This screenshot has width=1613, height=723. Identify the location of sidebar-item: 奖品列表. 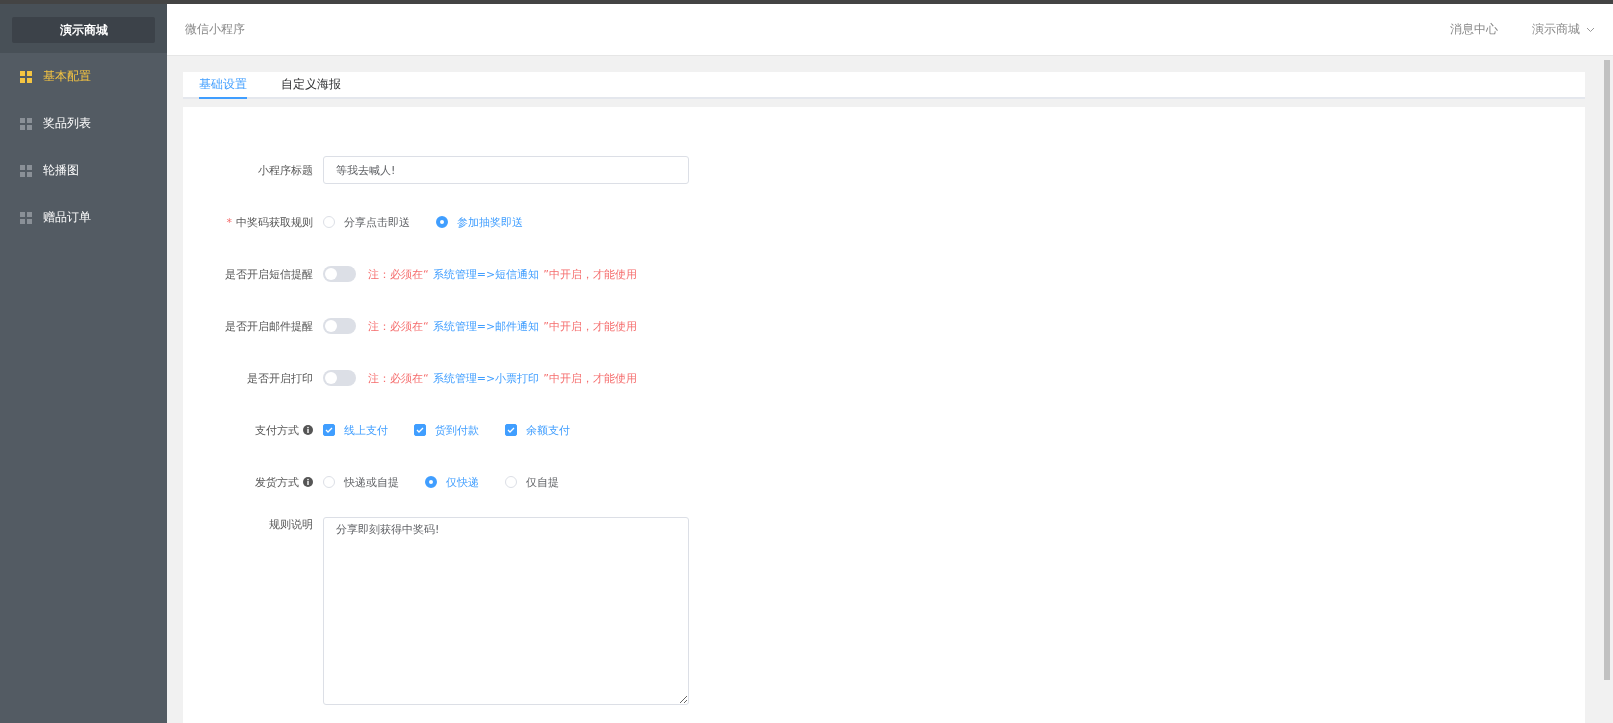
(83, 123).